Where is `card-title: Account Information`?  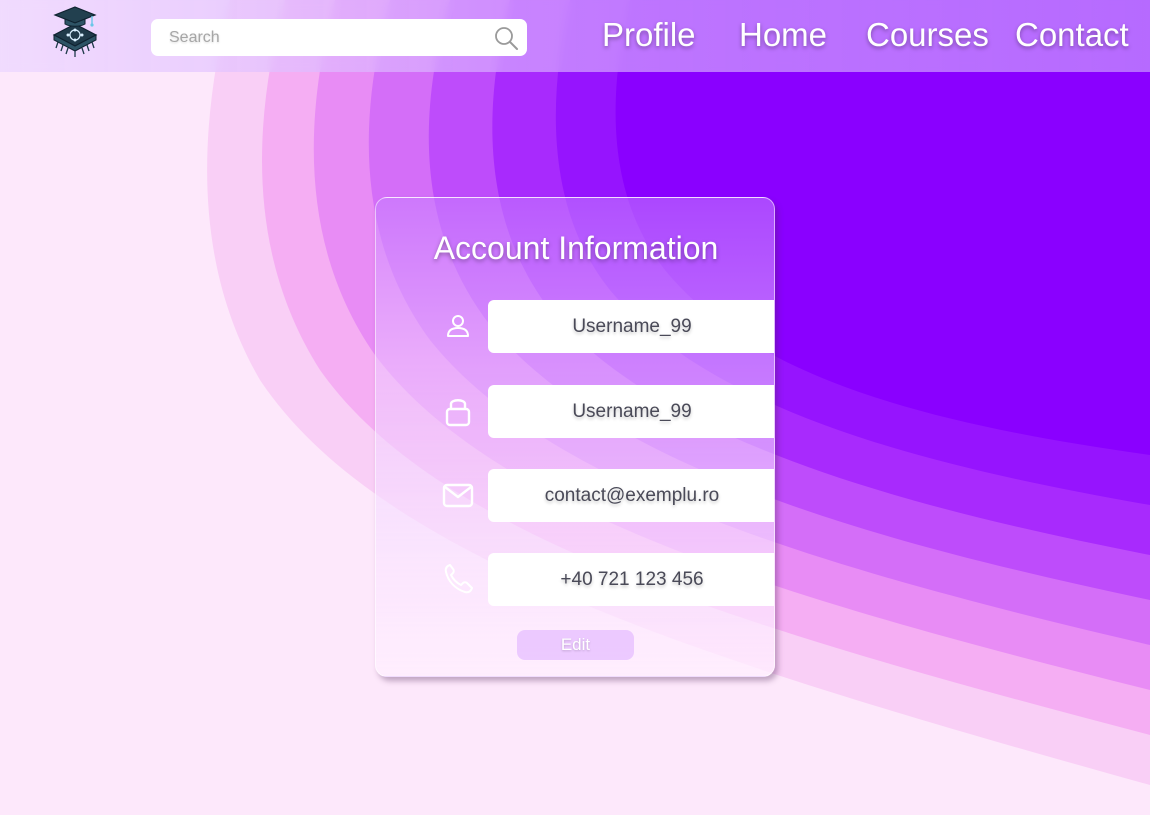
card-title: Account Information is located at coordinates (576, 248).